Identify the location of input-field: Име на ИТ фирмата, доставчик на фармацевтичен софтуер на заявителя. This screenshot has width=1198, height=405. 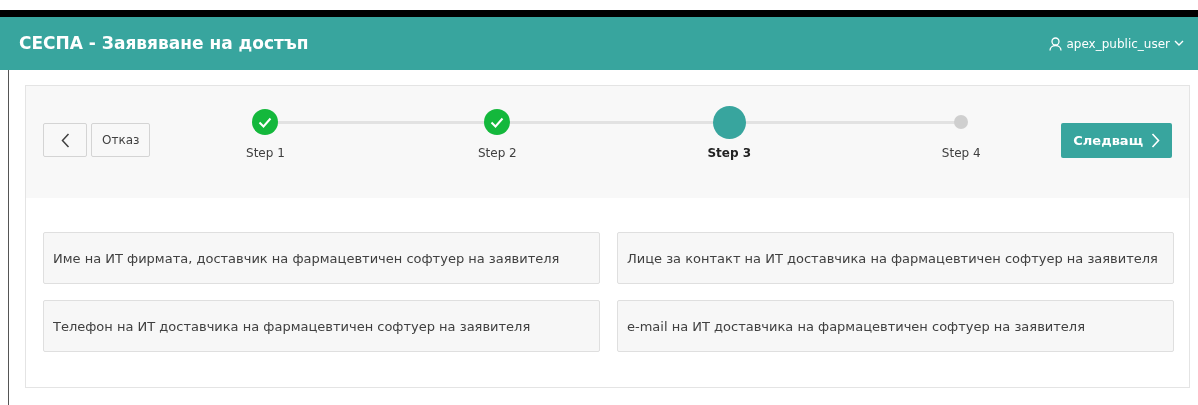
(321, 258).